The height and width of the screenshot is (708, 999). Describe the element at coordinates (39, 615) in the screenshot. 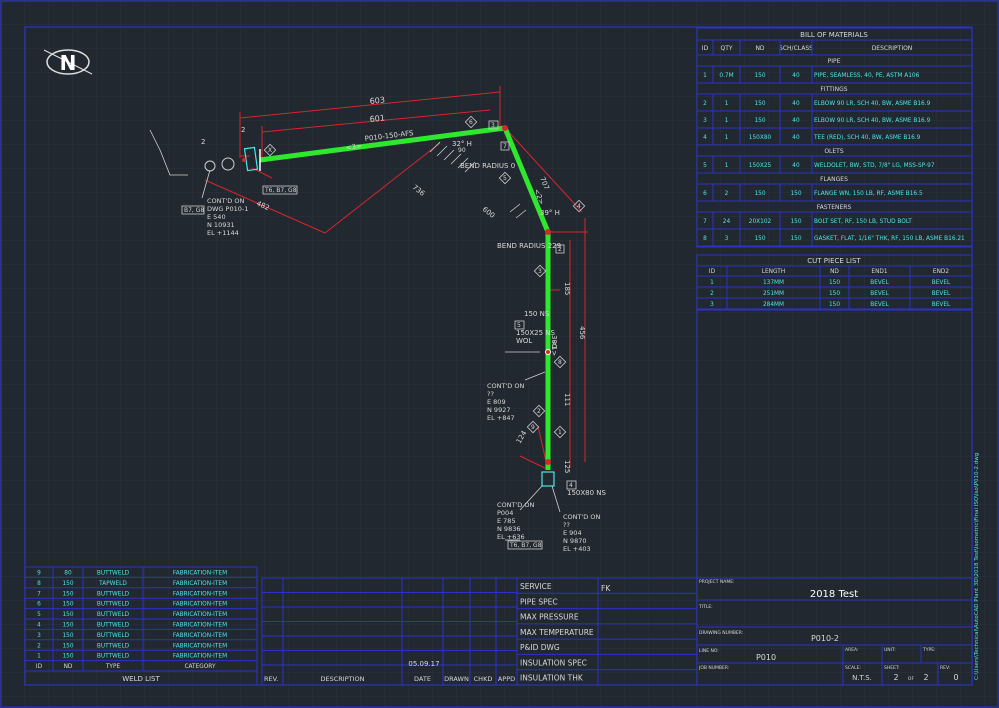

I see `weld-cell: 5` at that location.